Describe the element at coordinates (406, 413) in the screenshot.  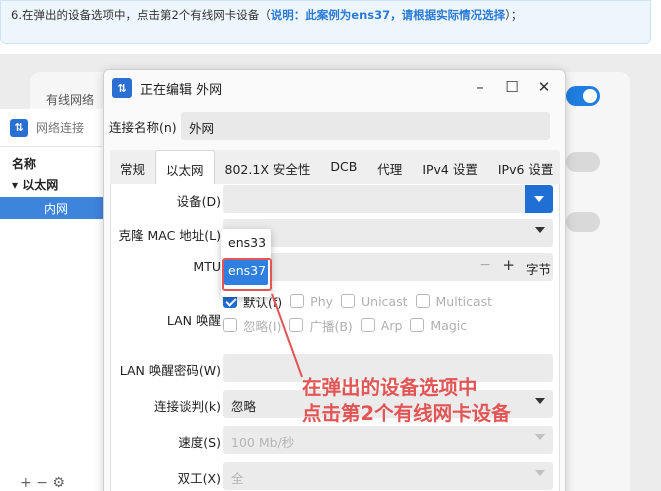
I see `annotation-line2: 点击第2个有线网卡设备` at that location.